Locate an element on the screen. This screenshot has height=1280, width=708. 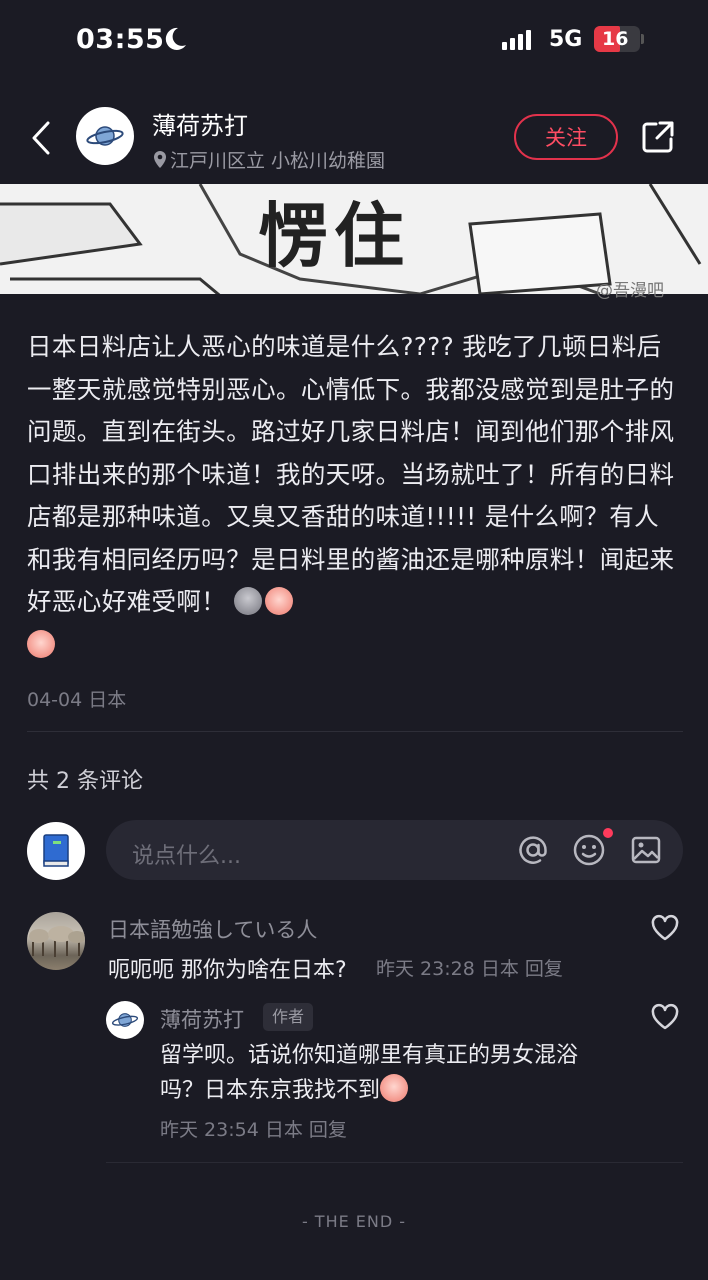
author-avatar is located at coordinates (105, 136).